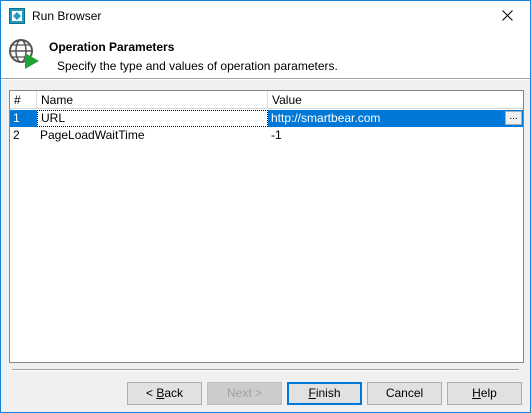  I want to click on help-label-suffix: elp, so click(488, 393).